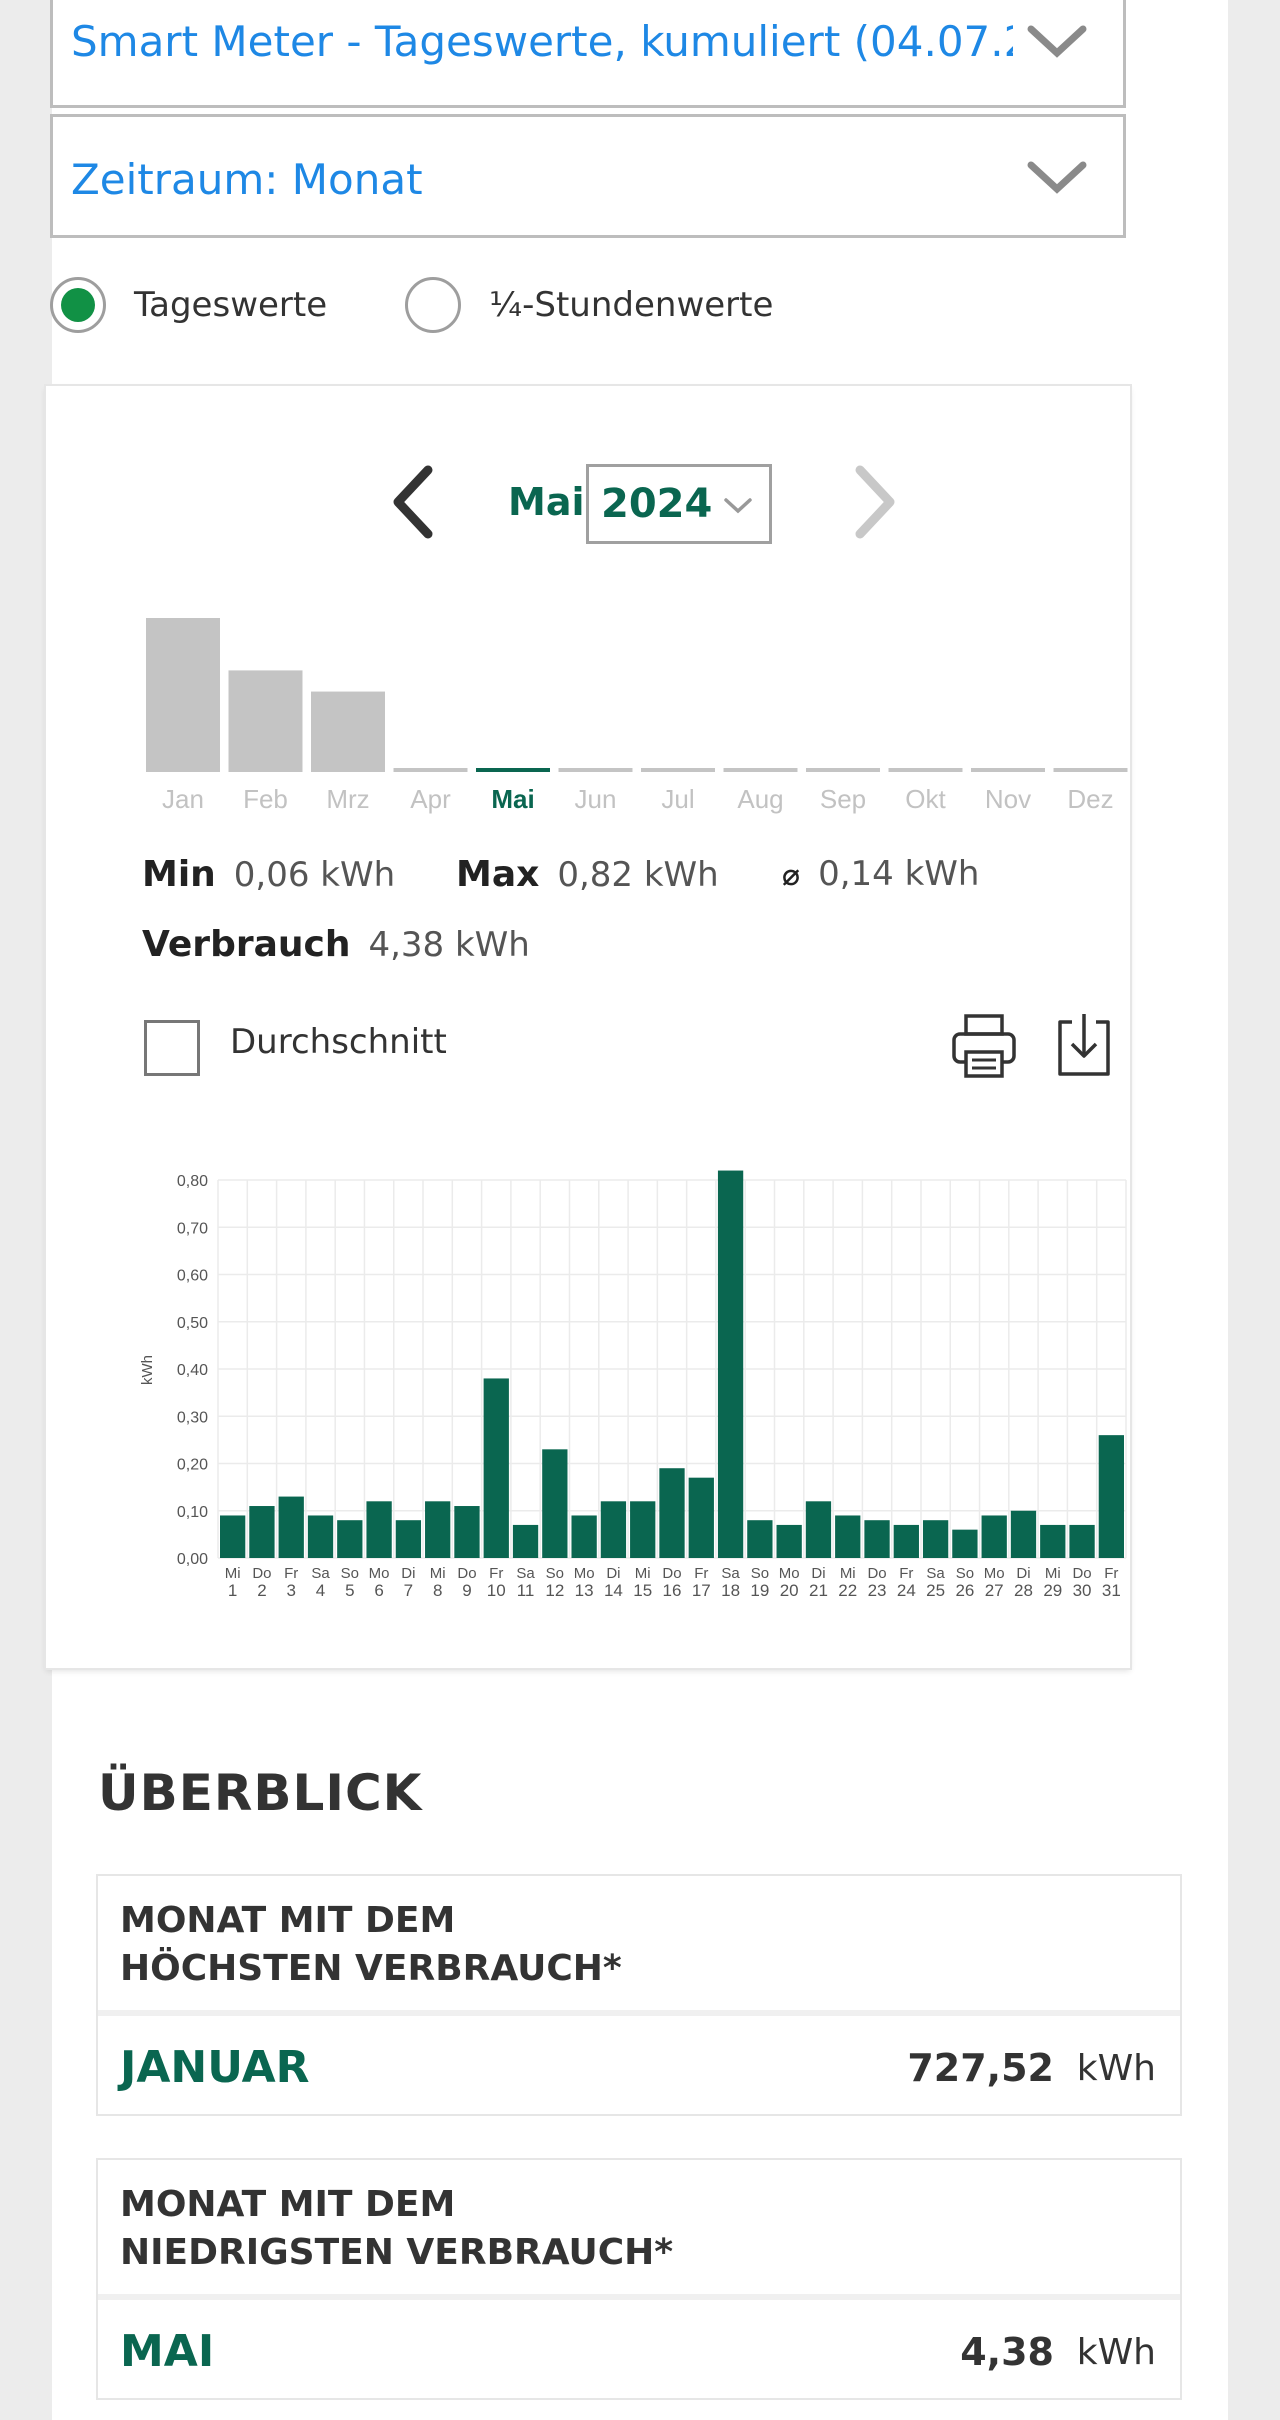 The width and height of the screenshot is (1280, 2420). I want to click on value-type-radios: Tageswerte ¼-Stundenwerte, so click(411, 305).